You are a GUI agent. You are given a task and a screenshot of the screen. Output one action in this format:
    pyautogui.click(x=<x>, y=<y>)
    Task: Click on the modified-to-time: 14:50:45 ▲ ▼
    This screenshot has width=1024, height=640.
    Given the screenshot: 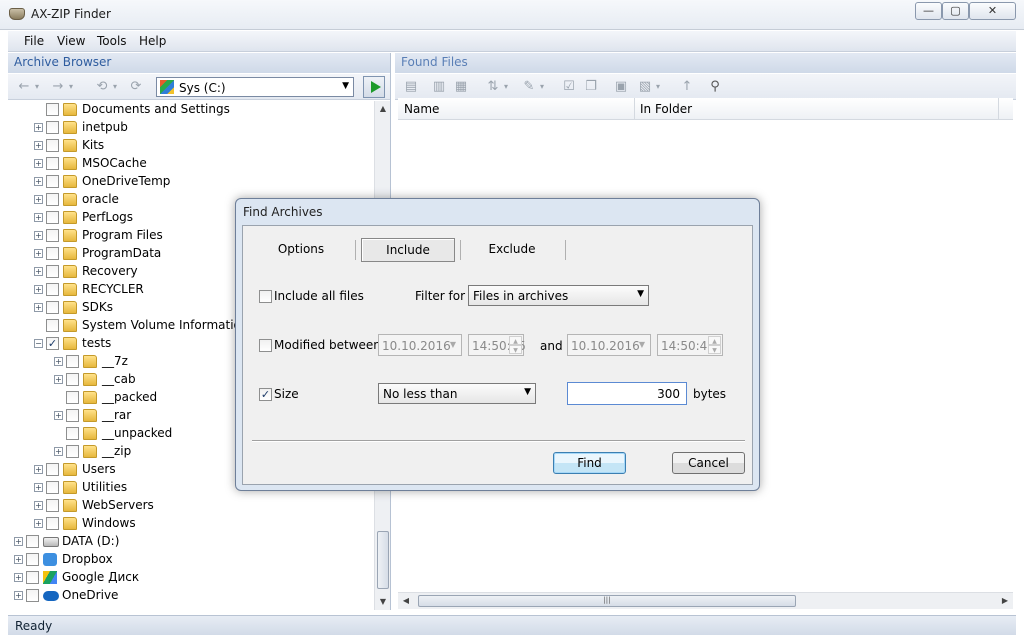 What is the action you would take?
    pyautogui.click(x=690, y=345)
    